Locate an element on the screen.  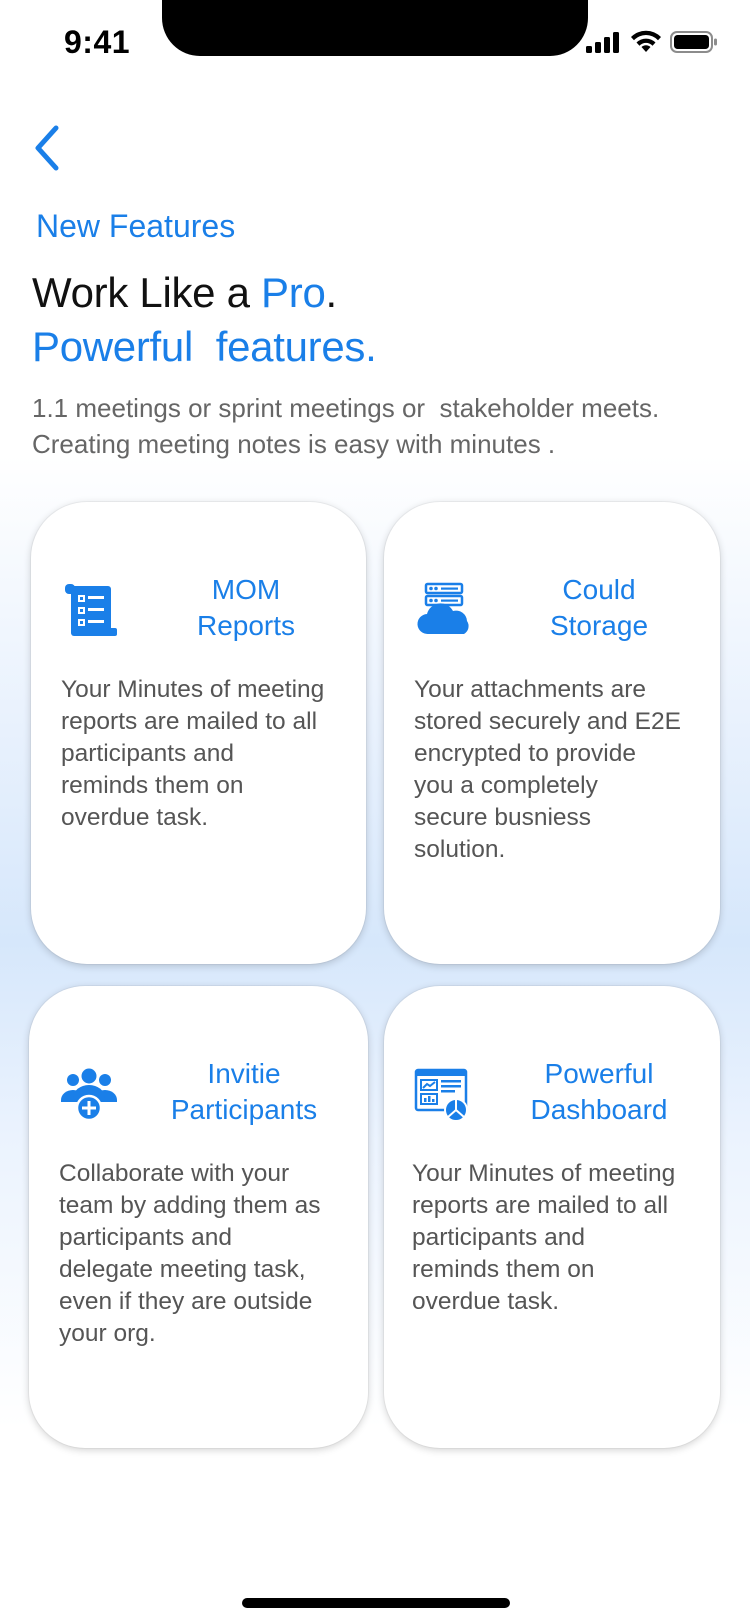
card-text-line: Collaborate with your is located at coordinates (174, 1173).